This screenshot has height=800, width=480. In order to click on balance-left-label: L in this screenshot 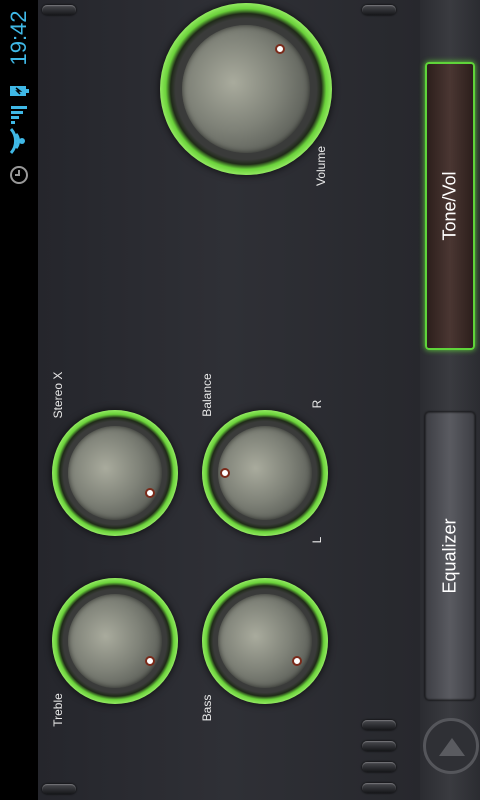, I will do `click(317, 540)`.